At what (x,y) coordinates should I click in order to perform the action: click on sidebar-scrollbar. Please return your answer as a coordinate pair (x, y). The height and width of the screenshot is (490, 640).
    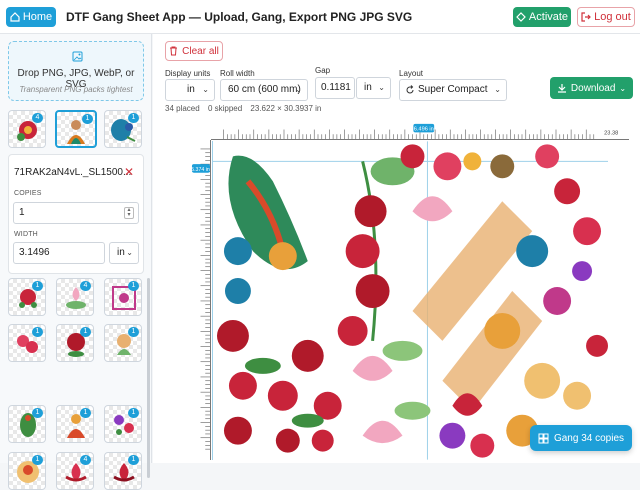
    Looking at the image, I should click on (148, 378).